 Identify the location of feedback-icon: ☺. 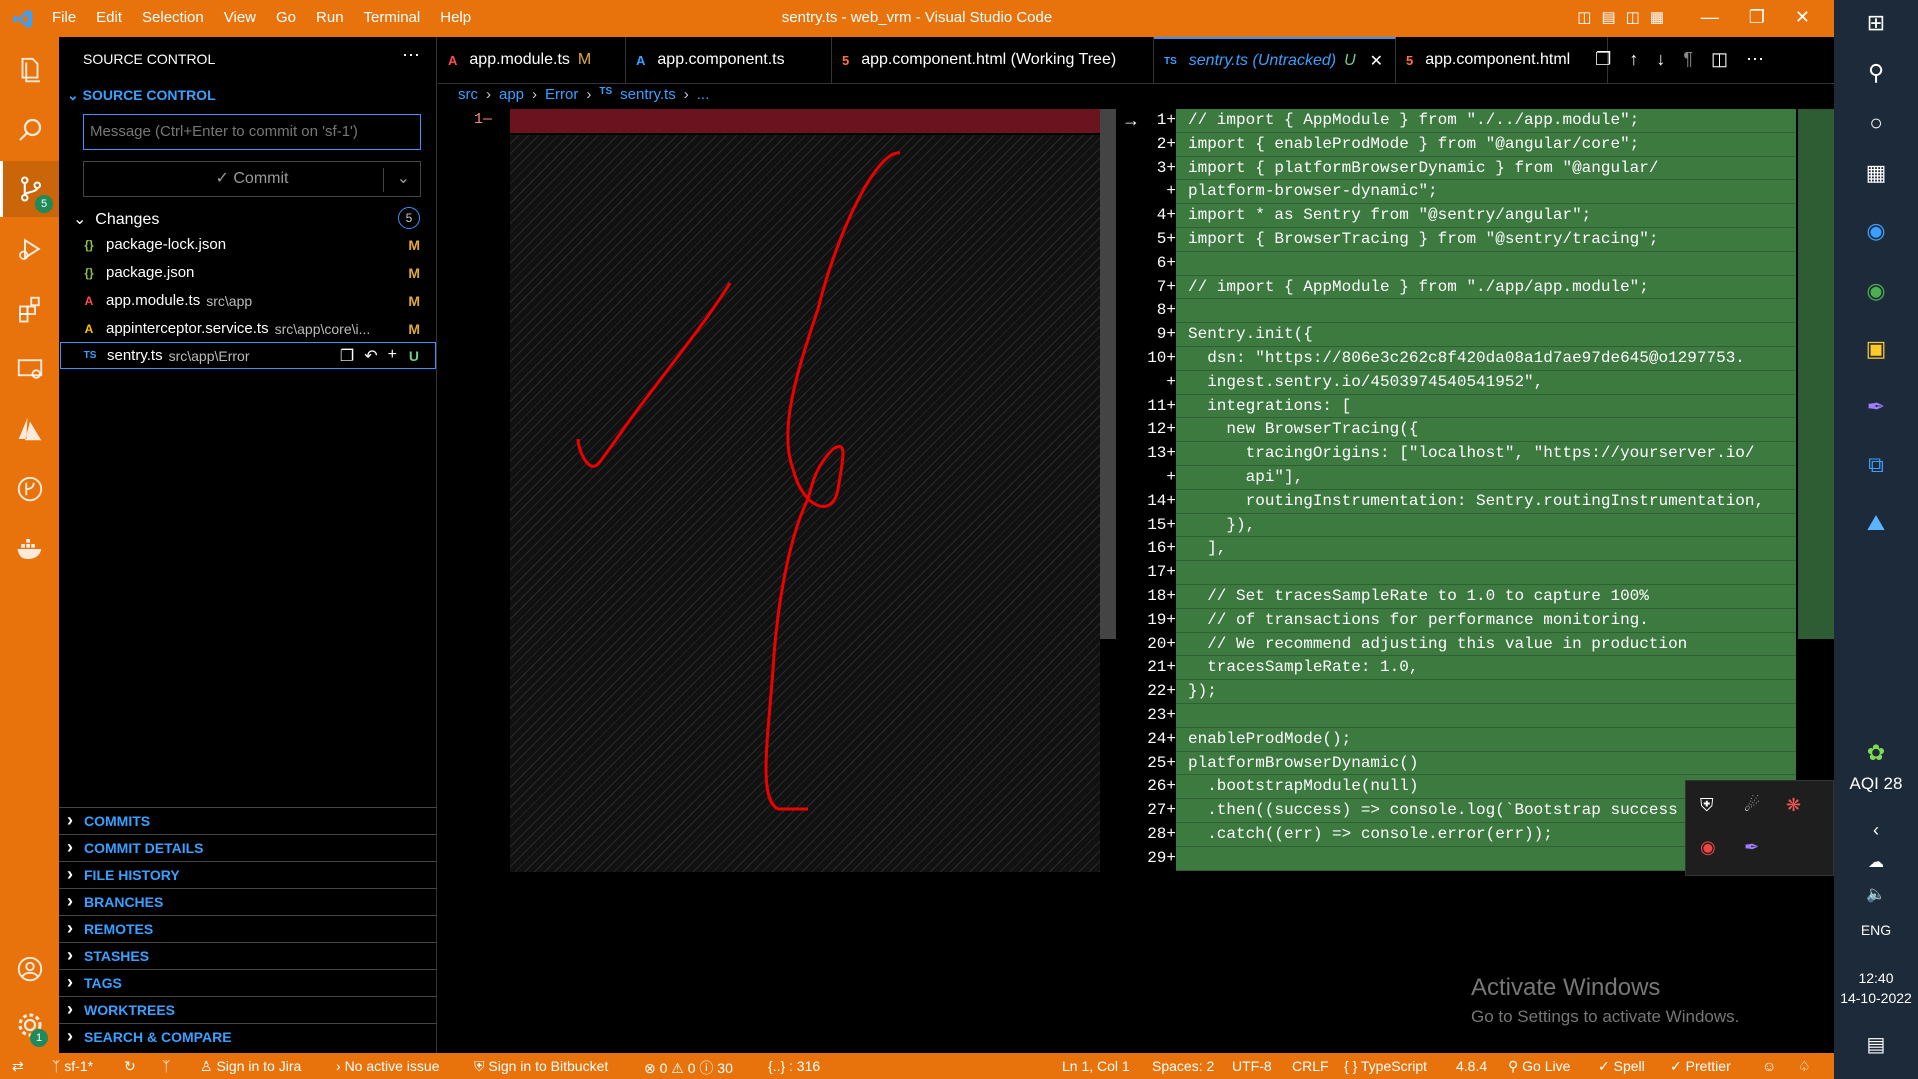
(1769, 1066).